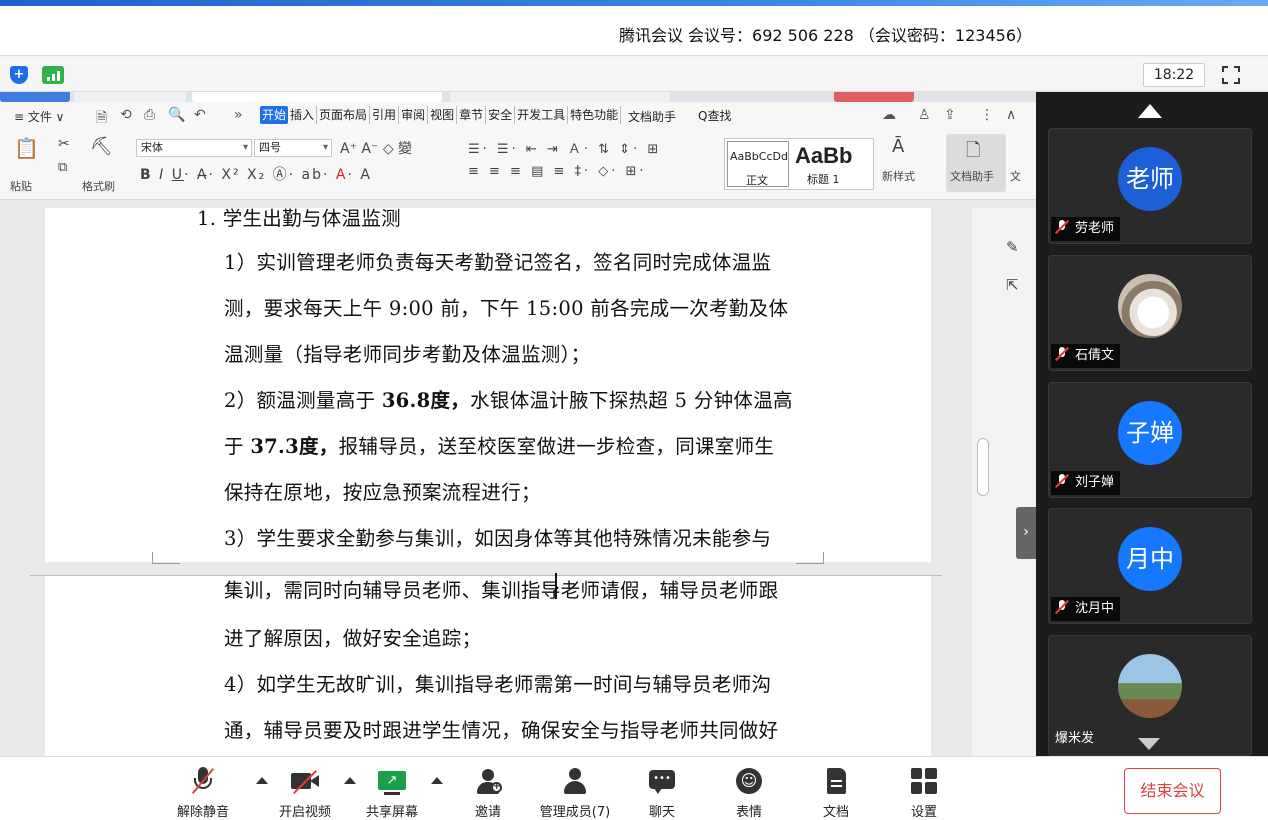 The height and width of the screenshot is (820, 1268). I want to click on share-options-caret-icon, so click(437, 780).